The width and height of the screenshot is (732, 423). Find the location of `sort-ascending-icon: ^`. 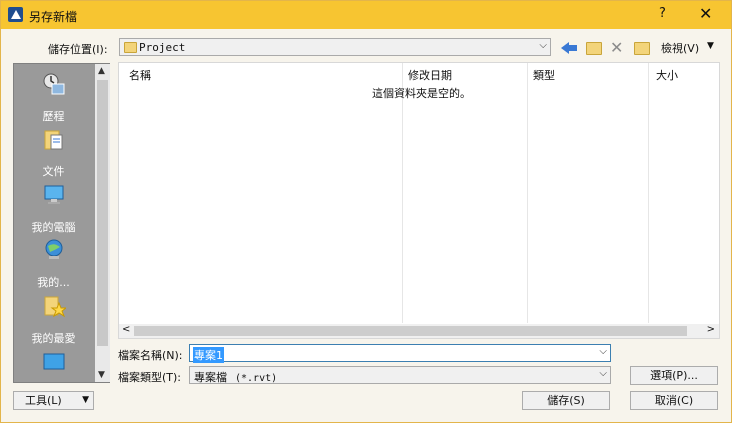

sort-ascending-icon: ^ is located at coordinates (260, 66).